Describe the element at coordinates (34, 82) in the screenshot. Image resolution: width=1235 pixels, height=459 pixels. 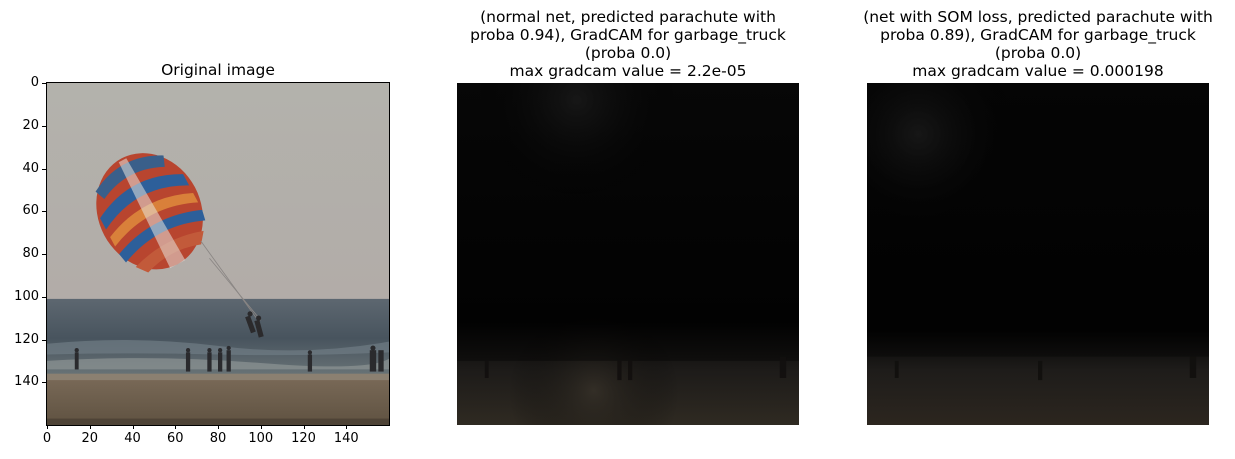
I see `y-tick-label: 0` at that location.